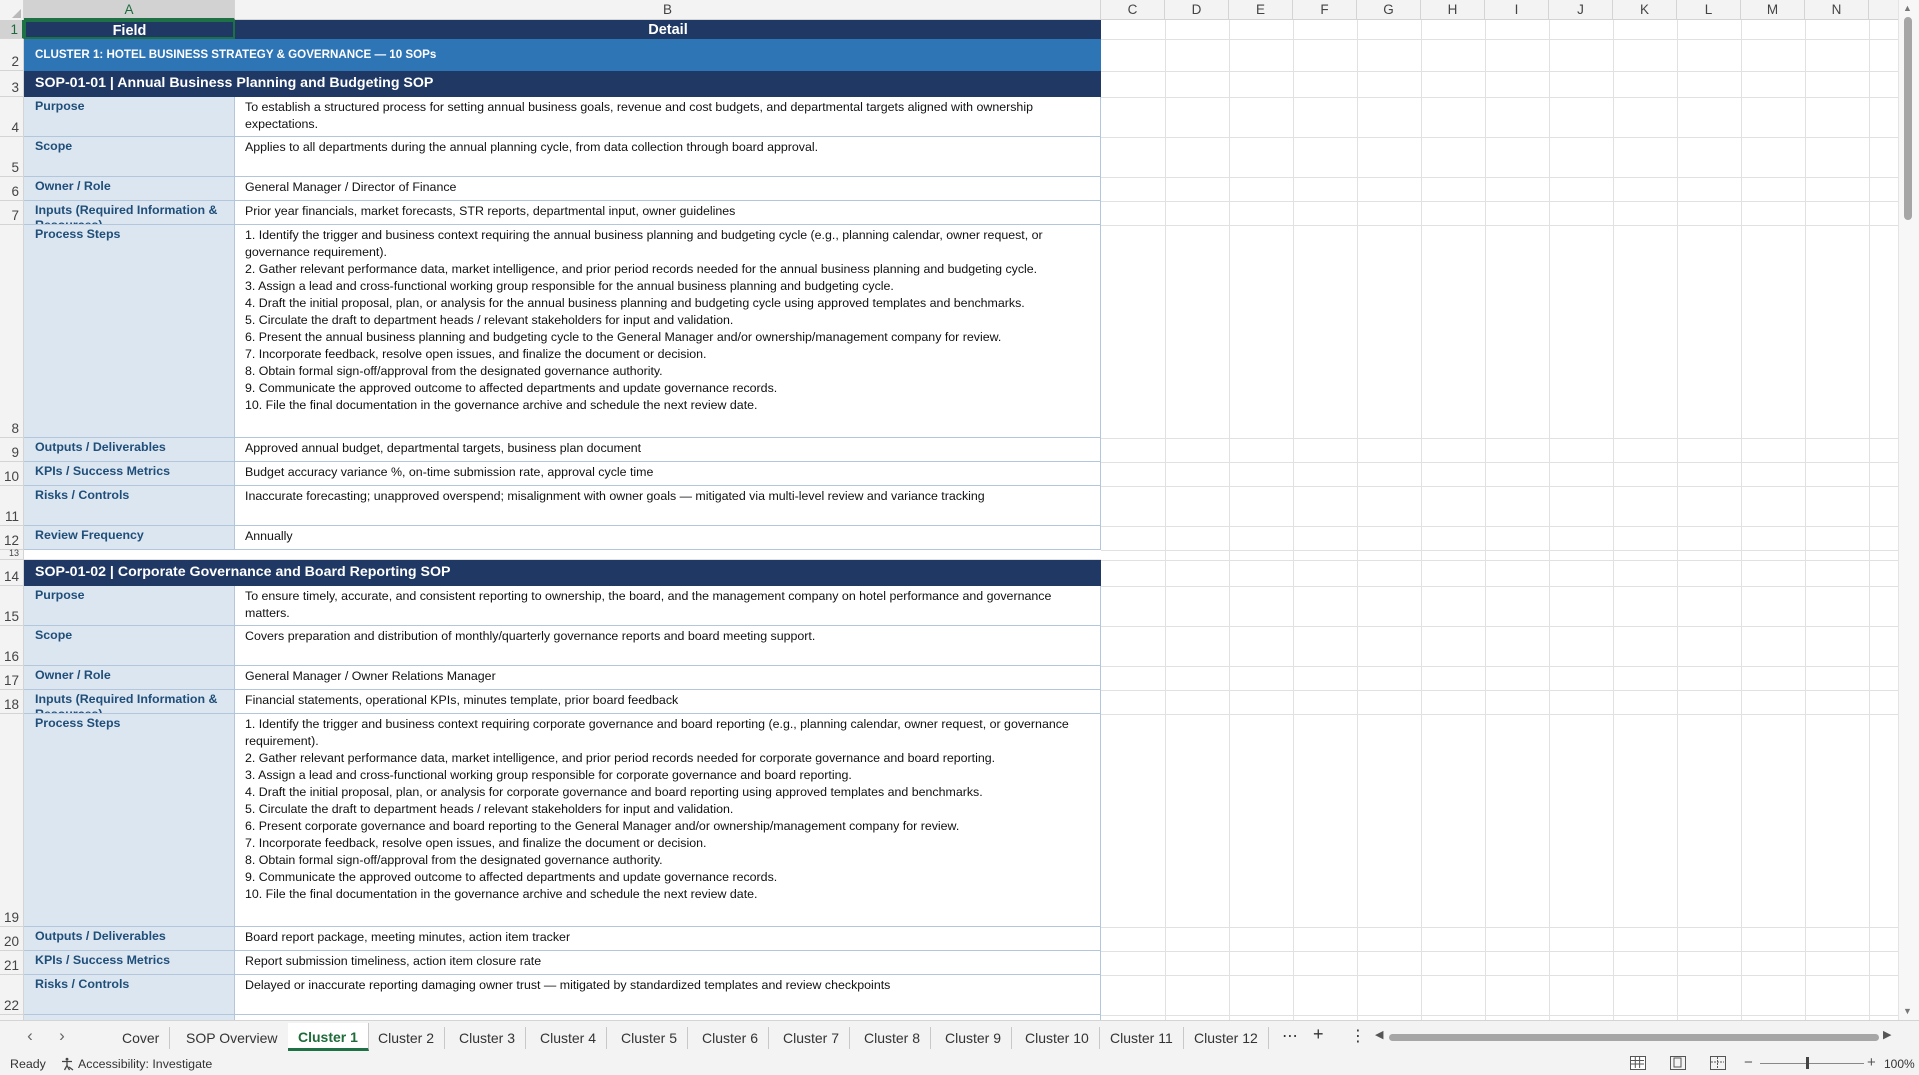  What do you see at coordinates (12, 963) in the screenshot?
I see `row-header: 21` at bounding box center [12, 963].